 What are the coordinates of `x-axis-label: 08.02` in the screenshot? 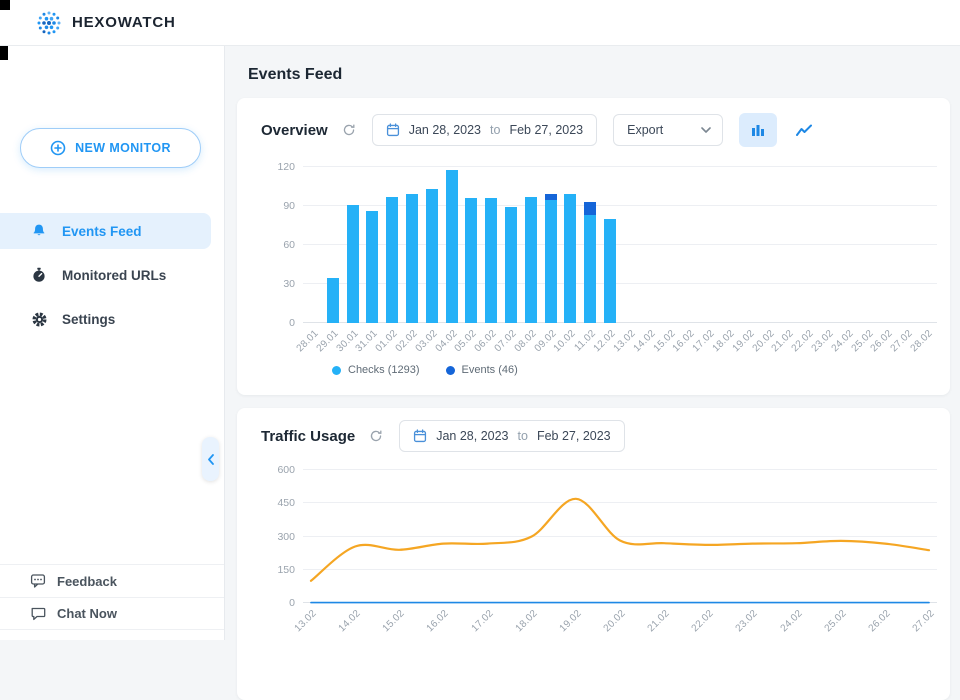 It's located at (525, 341).